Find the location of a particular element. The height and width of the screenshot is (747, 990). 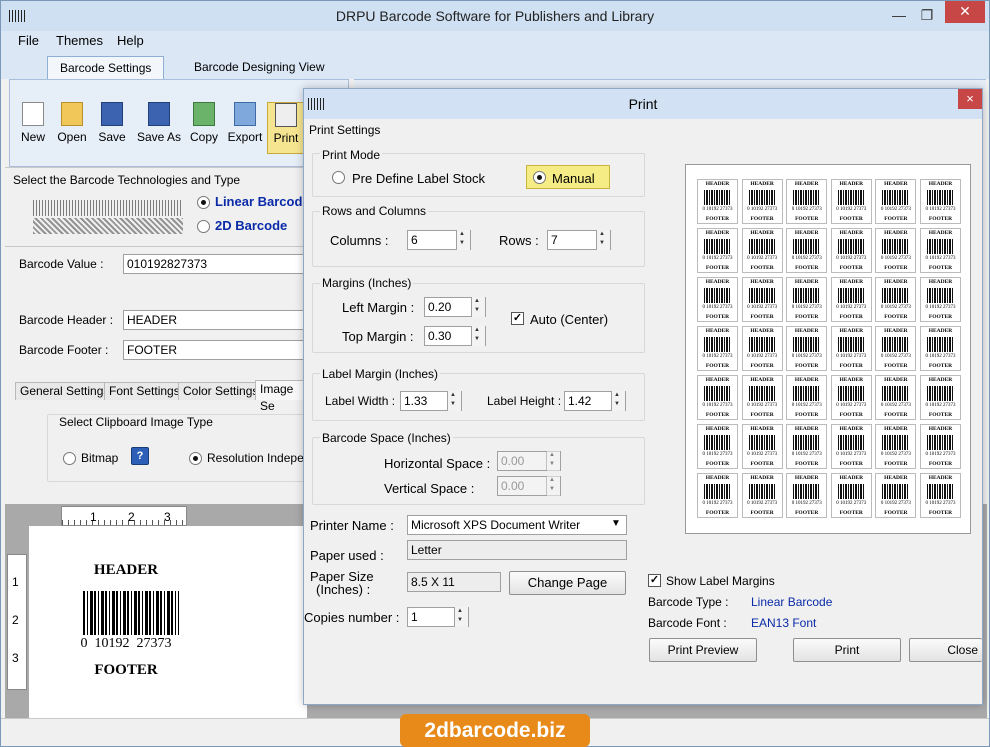

paper-size-field: 8.5 X 11 is located at coordinates (454, 582).